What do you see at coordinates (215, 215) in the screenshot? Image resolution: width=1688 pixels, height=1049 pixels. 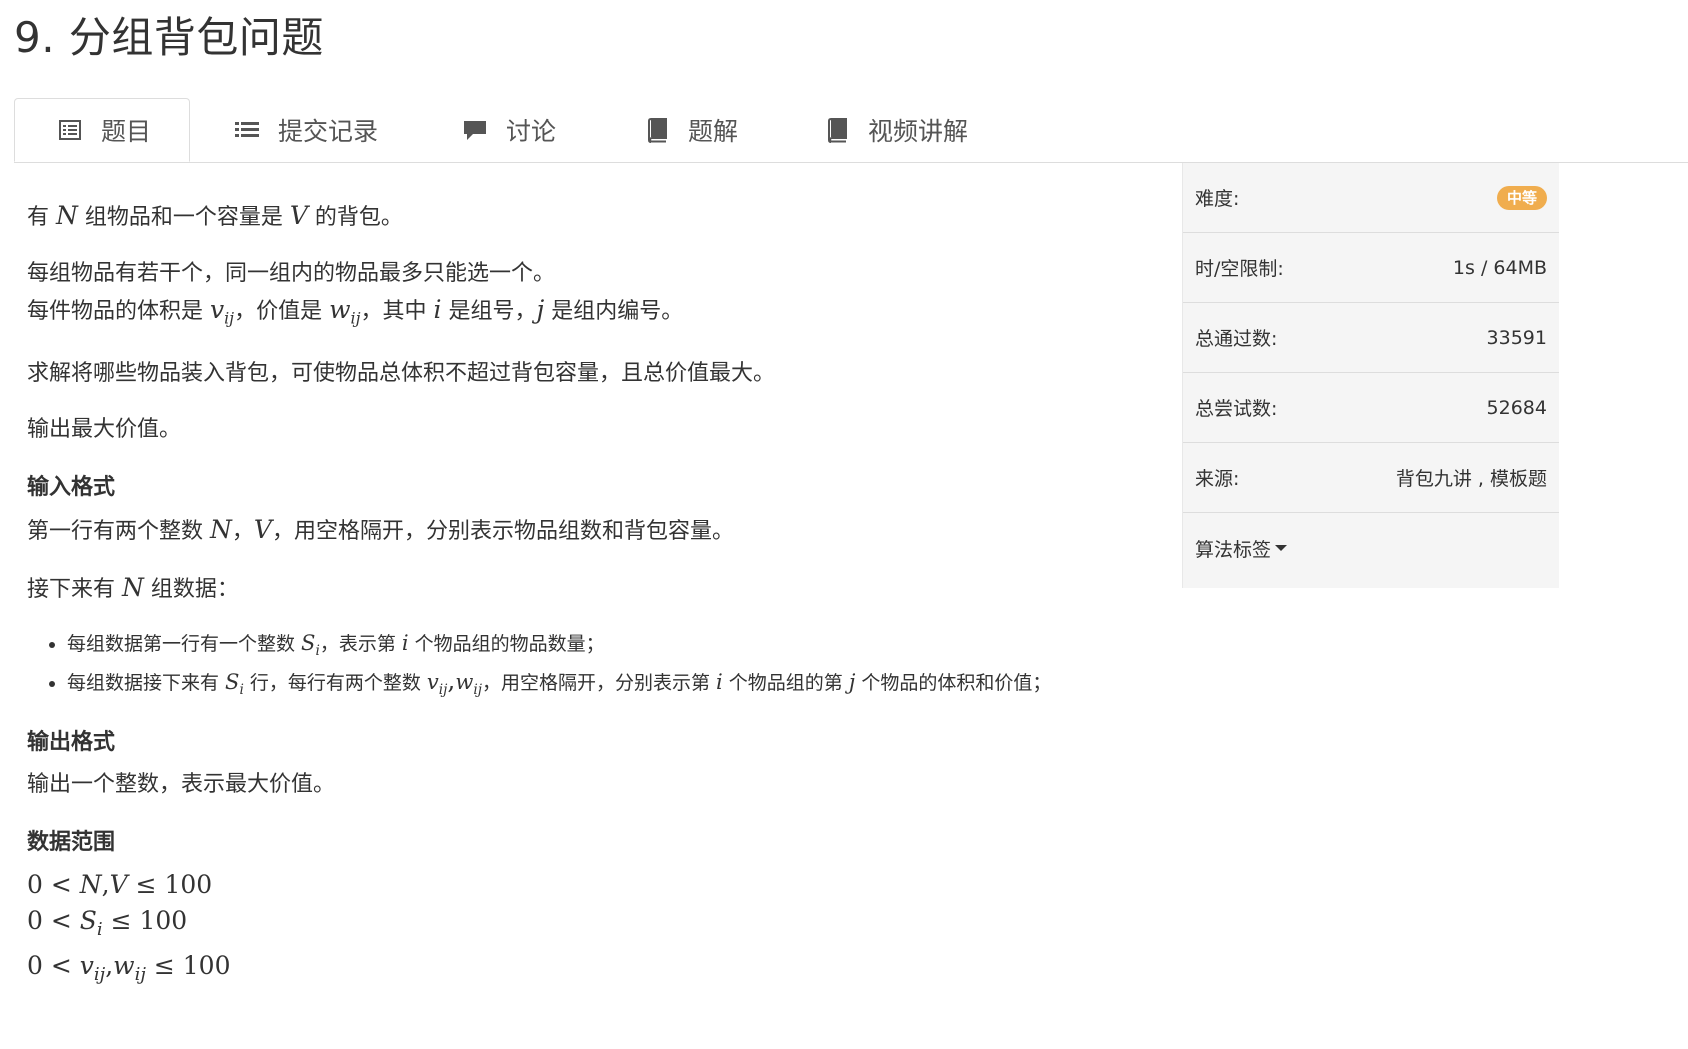 I see `intro-line: 有 N 组物品和一个容量是 V 的背包。` at bounding box center [215, 215].